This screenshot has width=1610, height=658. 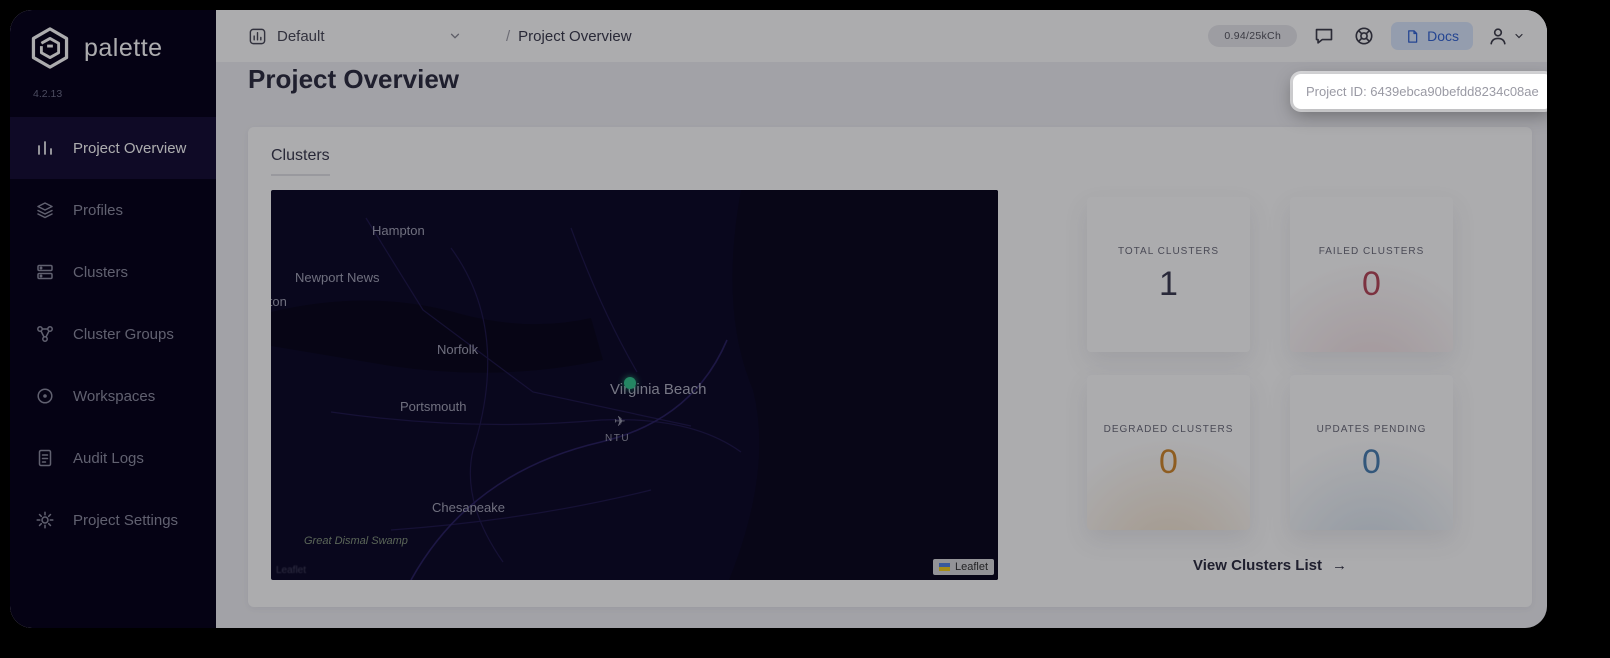 I want to click on sidebar-item-label: Cluster Groups, so click(x=123, y=334).